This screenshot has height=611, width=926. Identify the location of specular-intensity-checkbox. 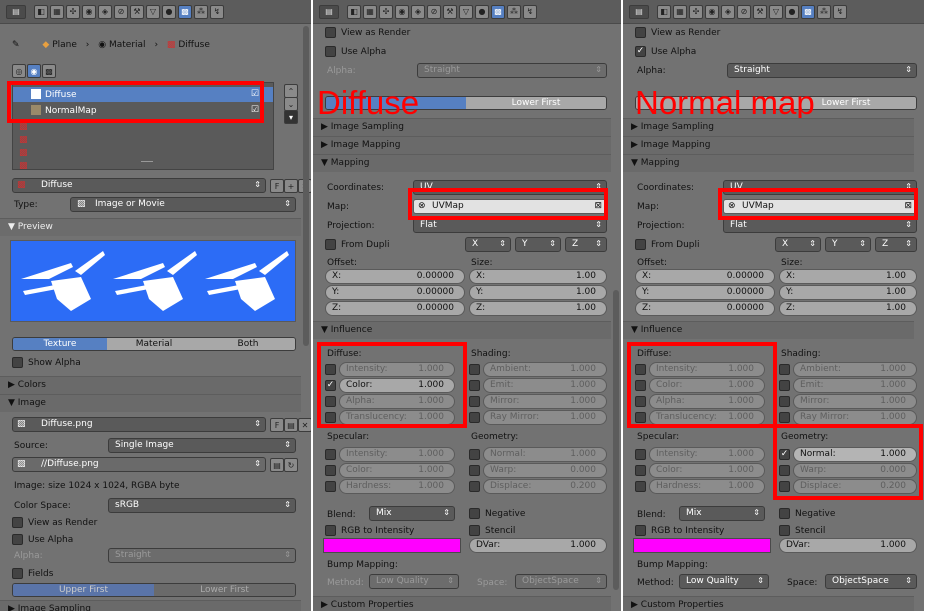
(640, 454).